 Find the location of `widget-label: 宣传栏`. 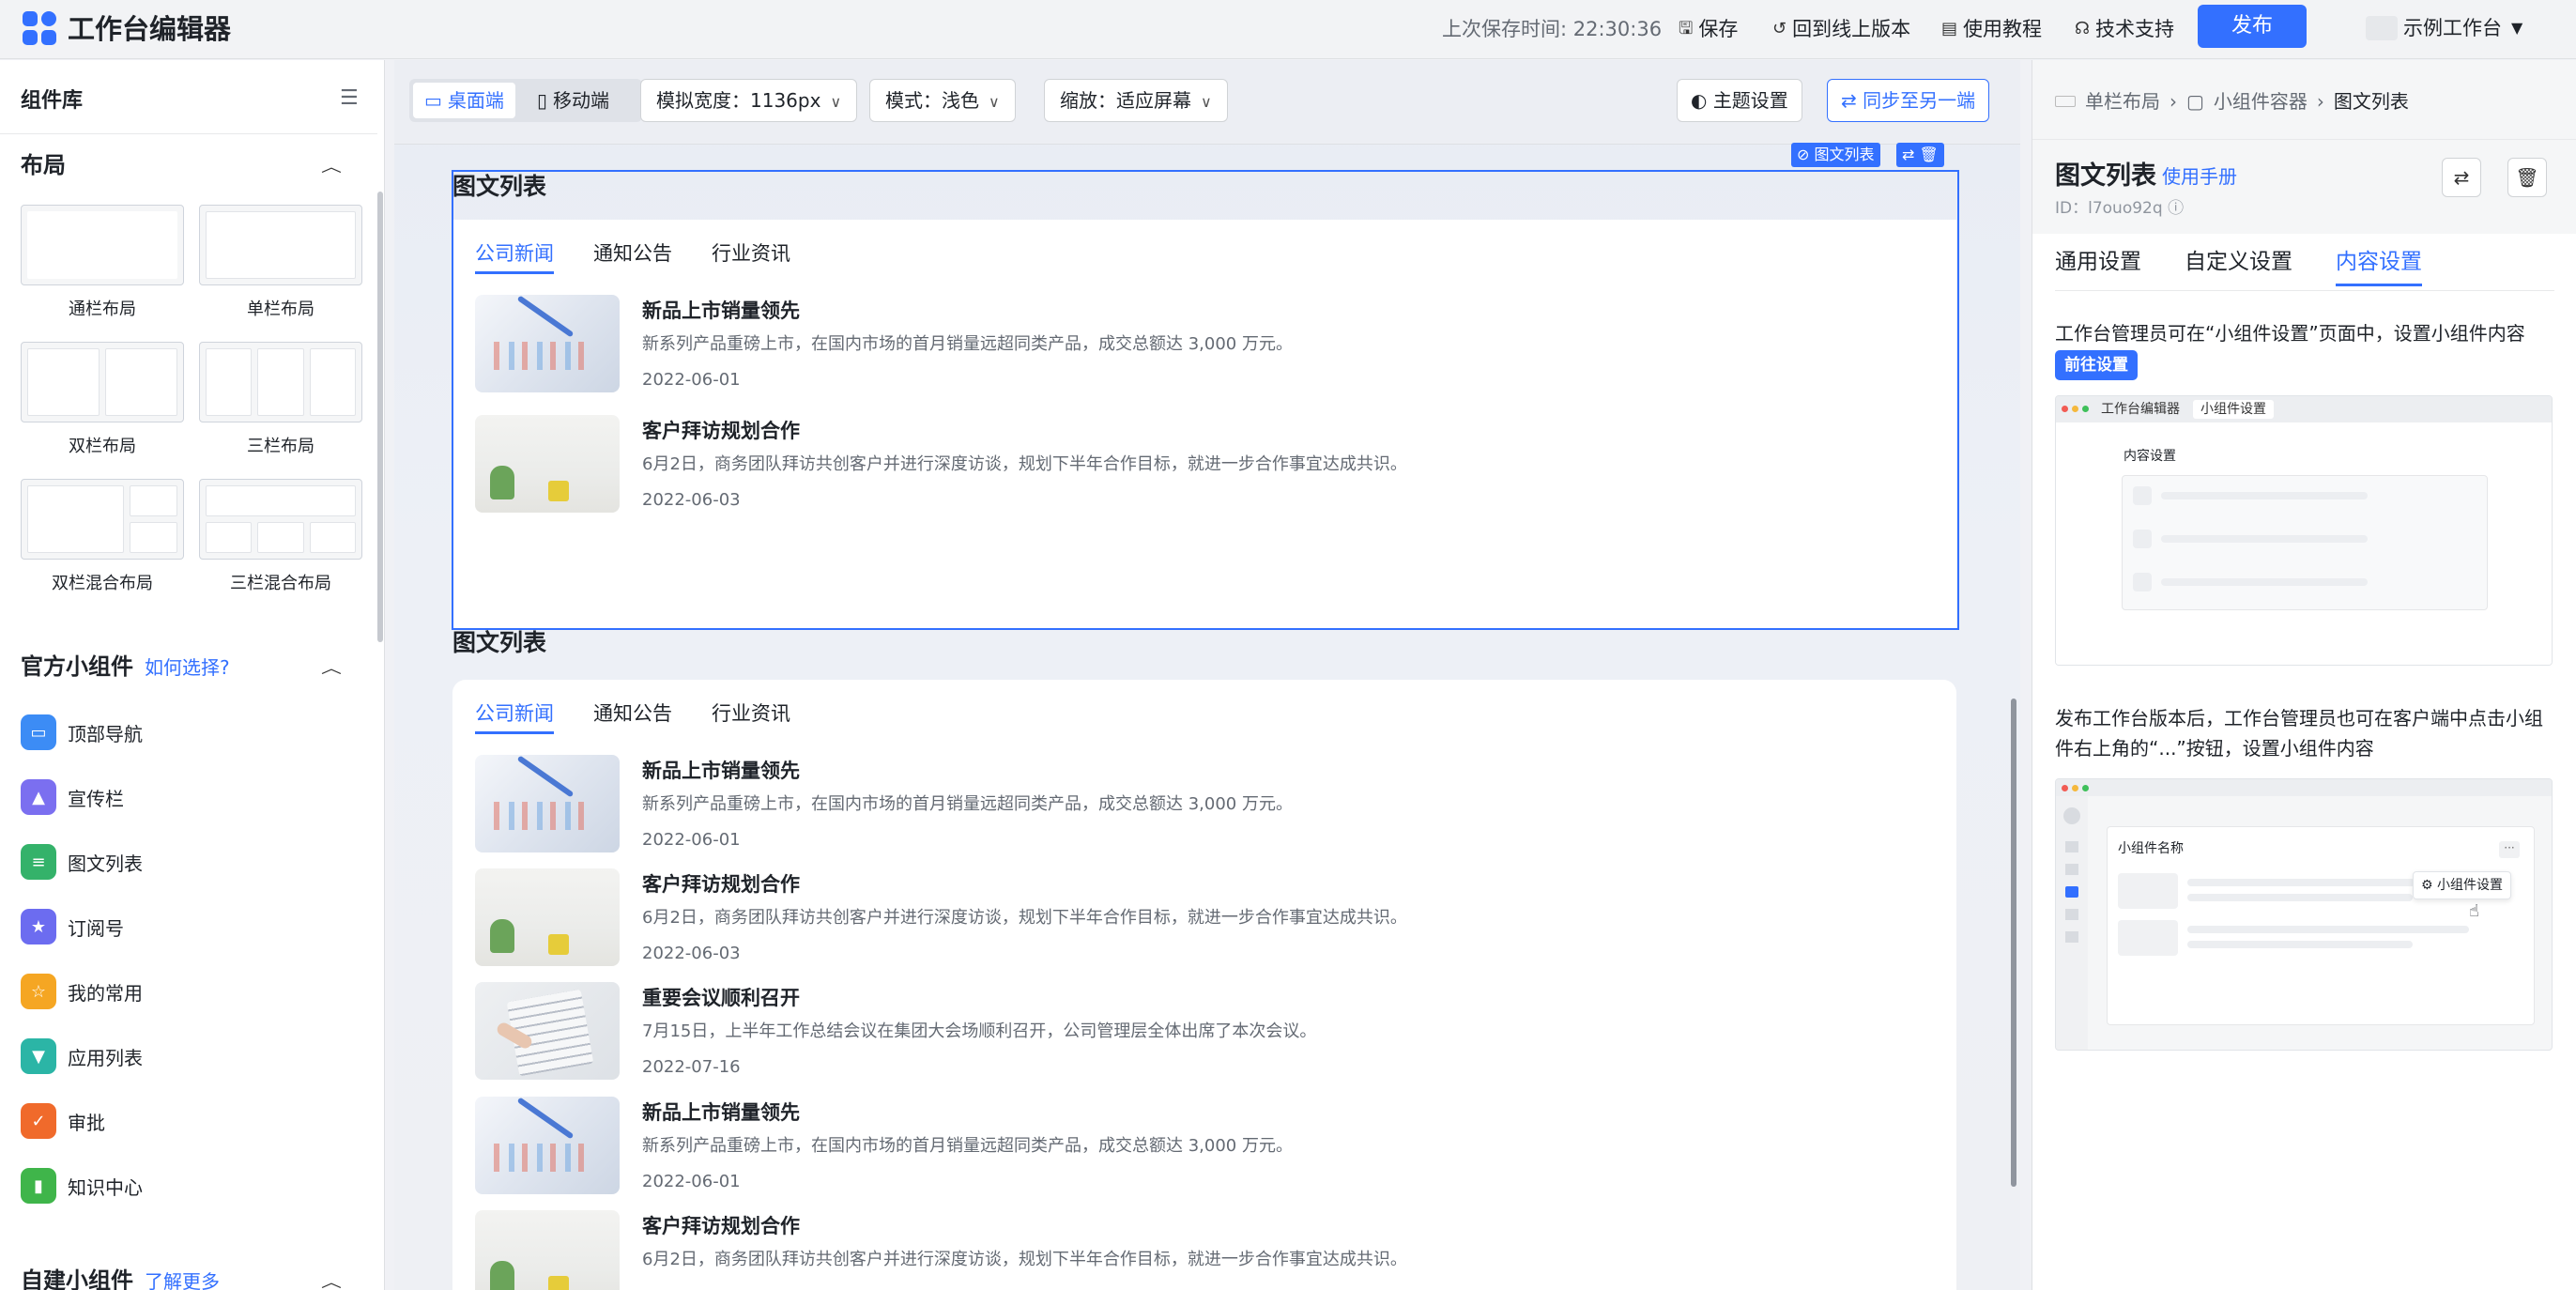

widget-label: 宣传栏 is located at coordinates (96, 798).